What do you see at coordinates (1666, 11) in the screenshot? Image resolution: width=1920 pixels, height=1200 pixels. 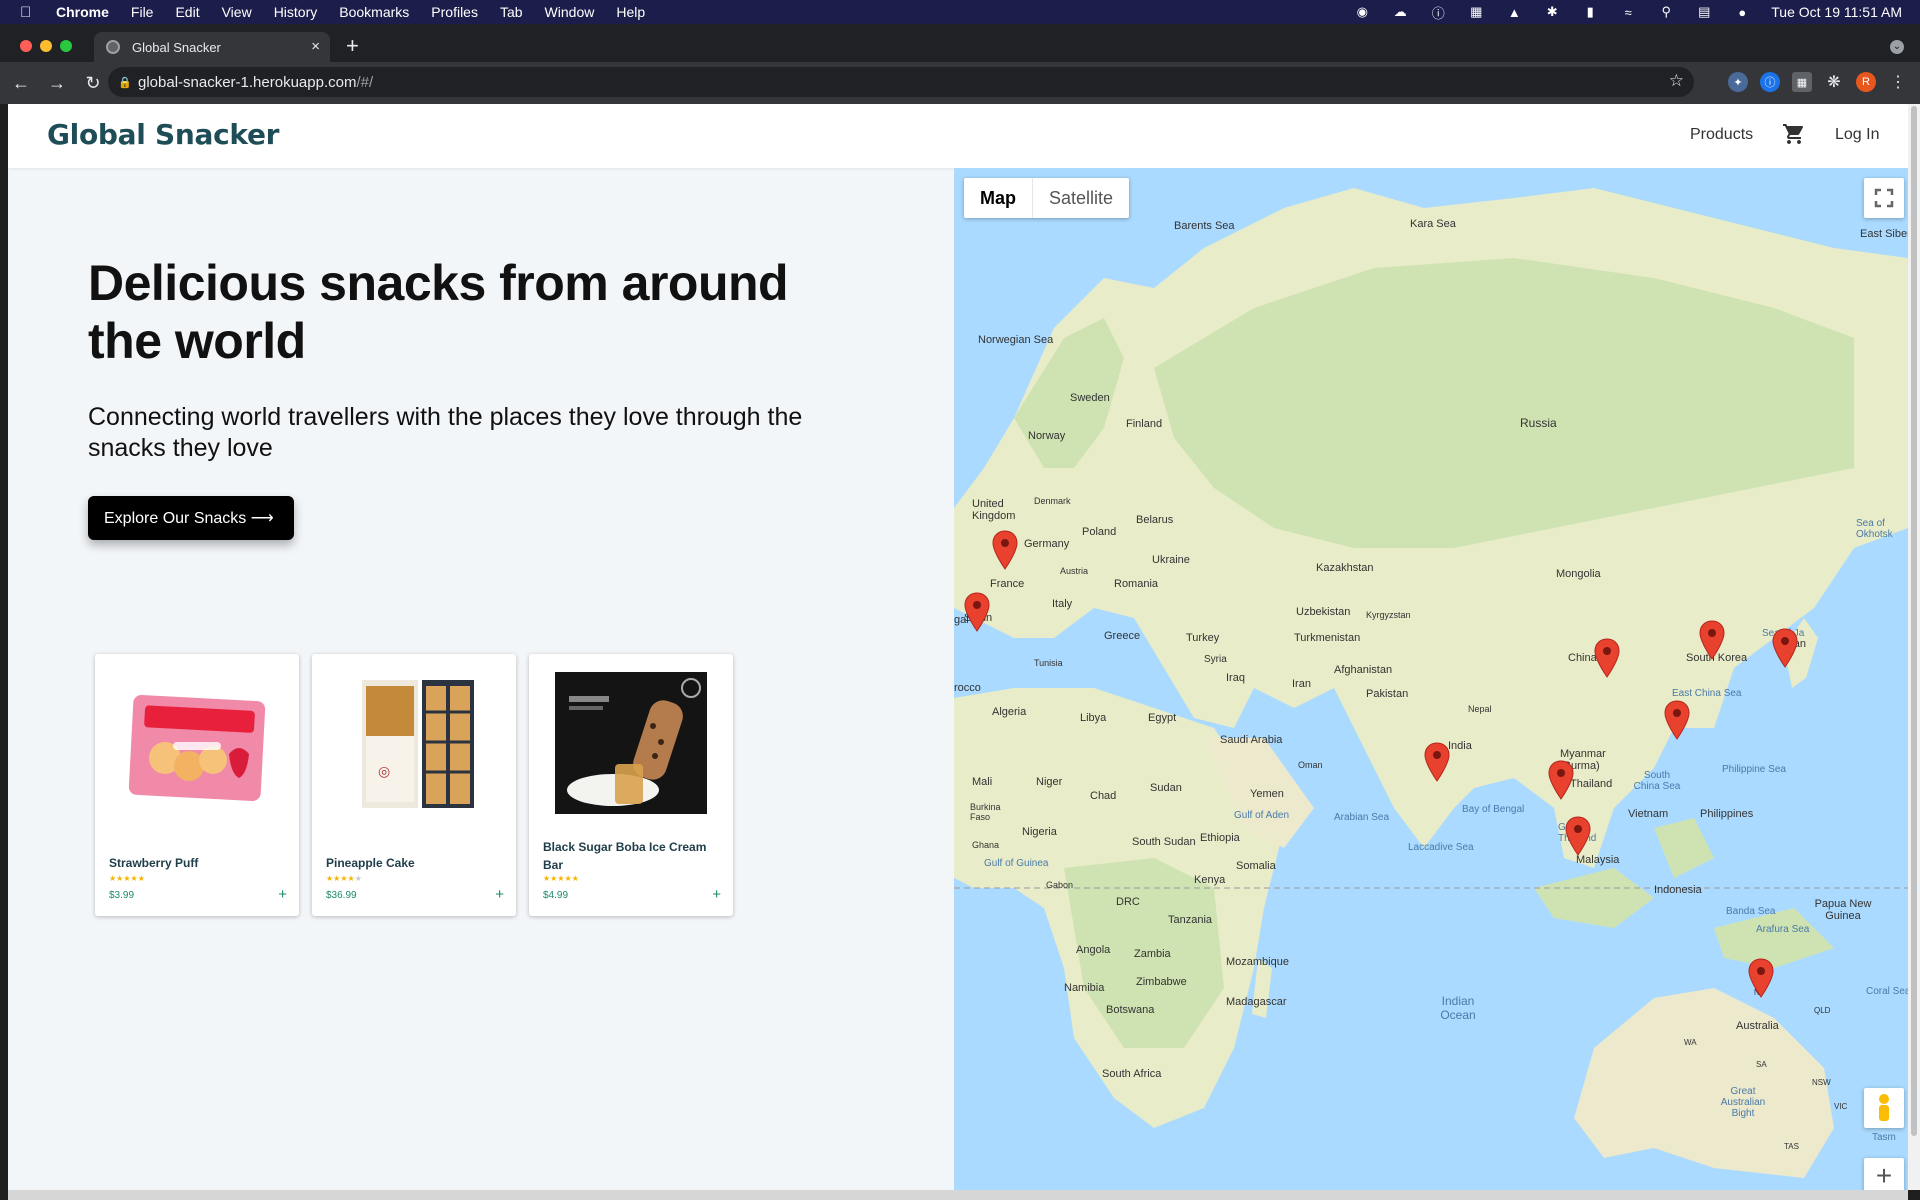 I see `spotlight-search-icon: ⚲` at bounding box center [1666, 11].